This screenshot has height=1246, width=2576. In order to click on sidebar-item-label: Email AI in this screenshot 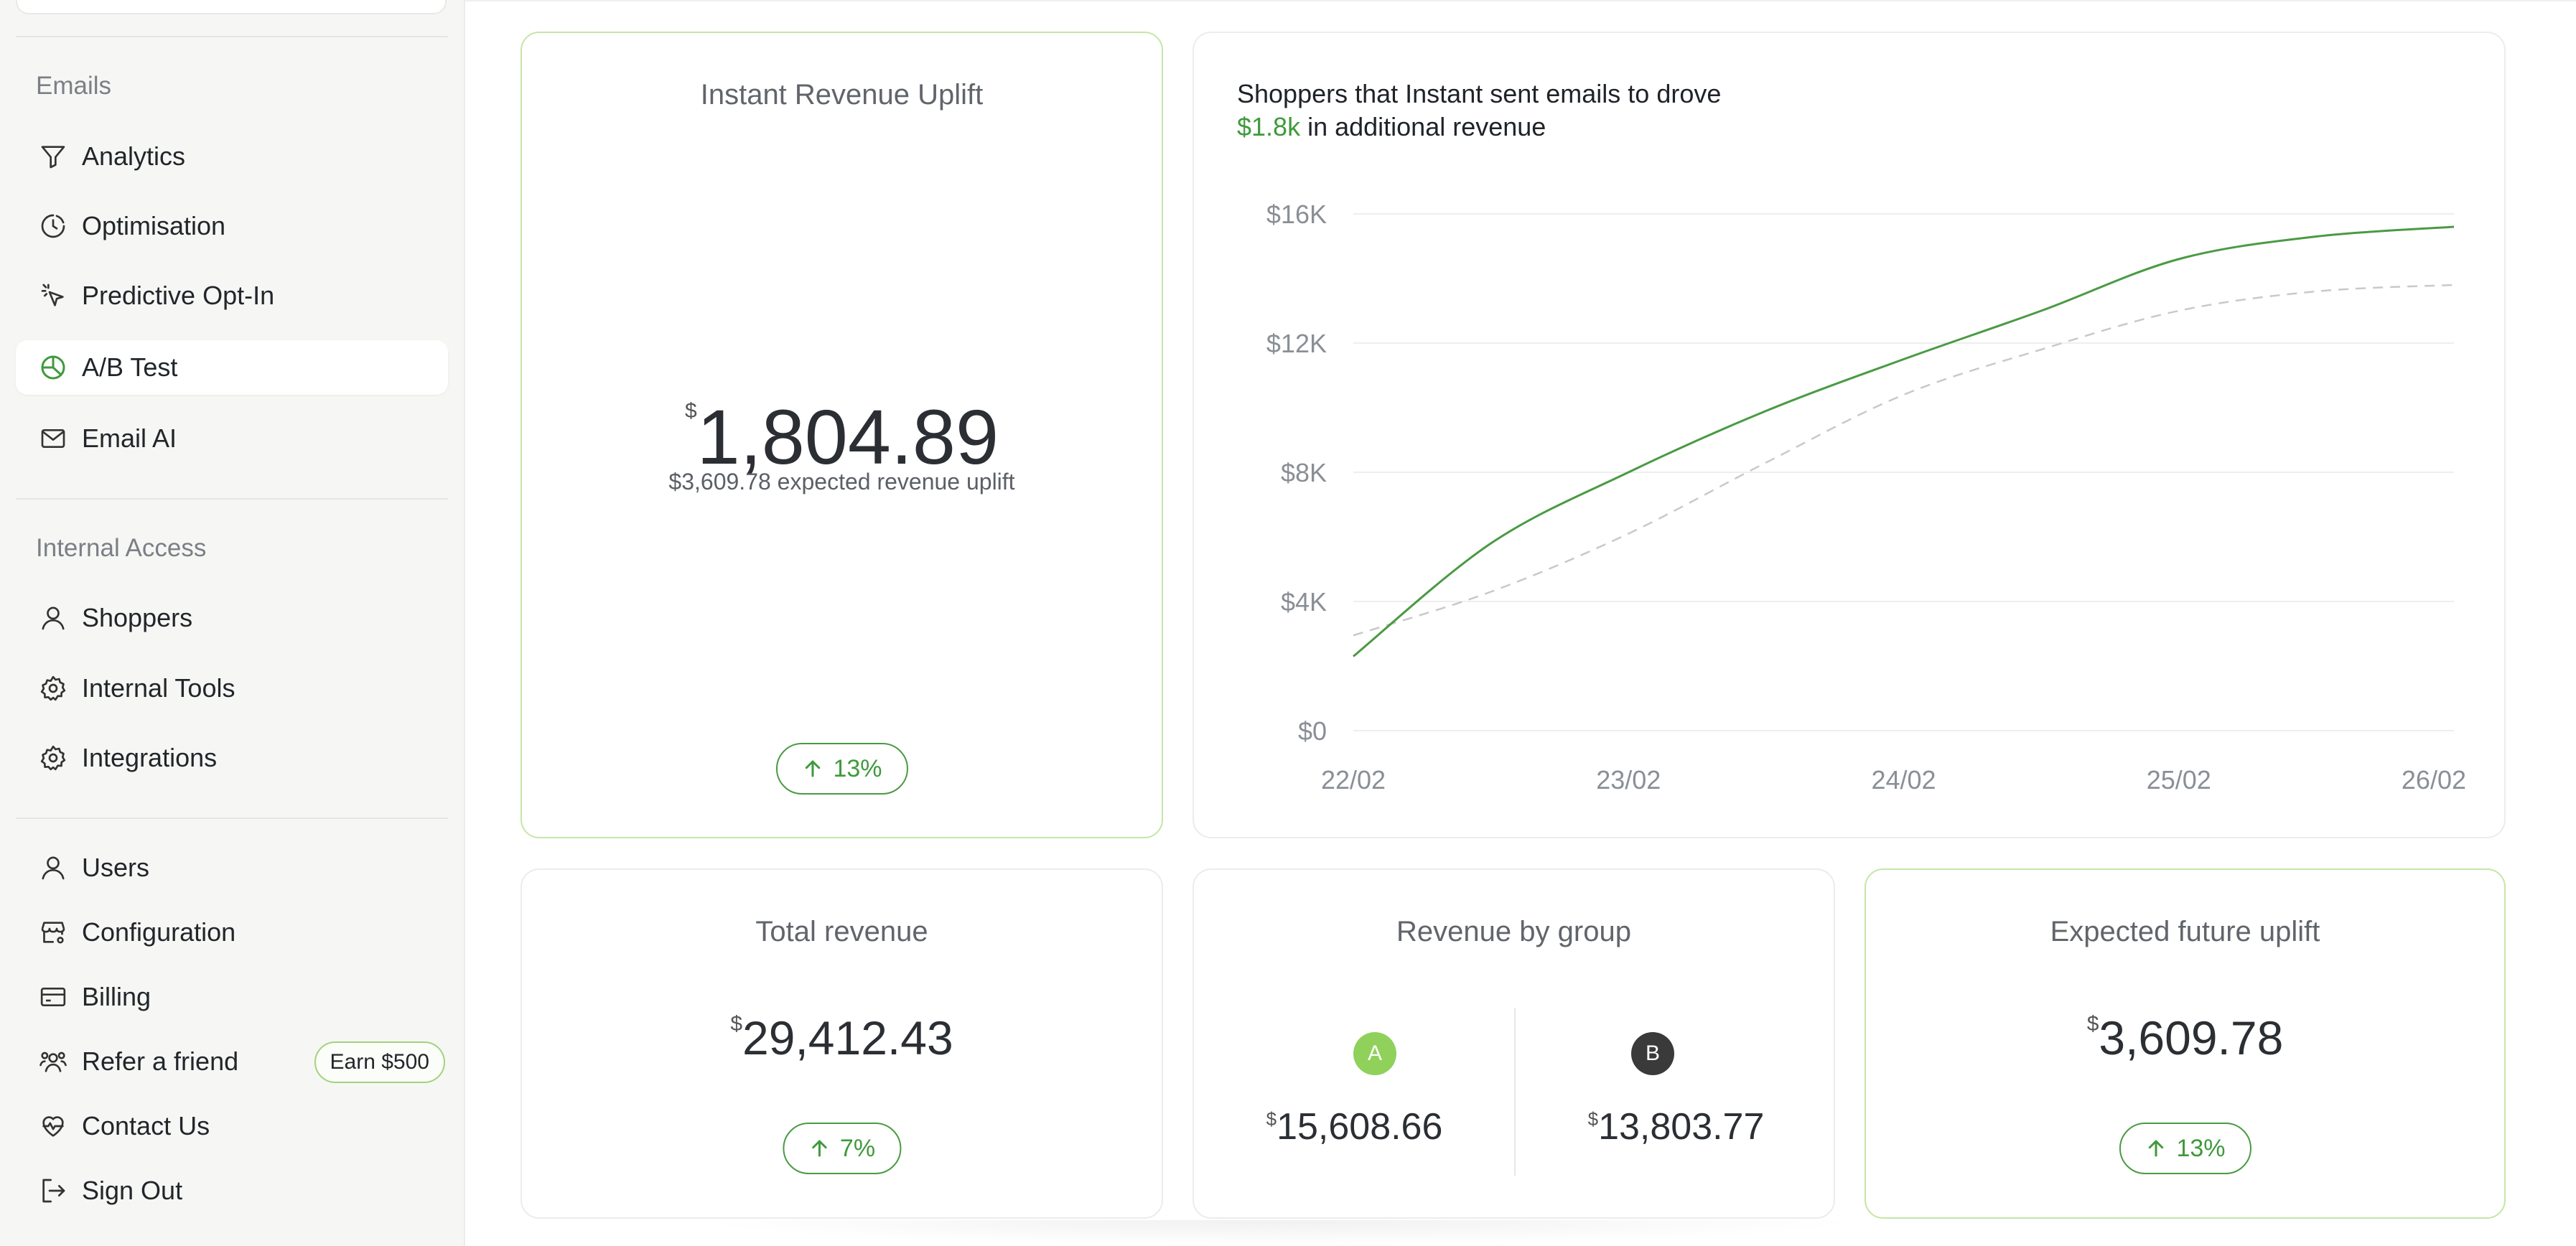, I will do `click(129, 438)`.